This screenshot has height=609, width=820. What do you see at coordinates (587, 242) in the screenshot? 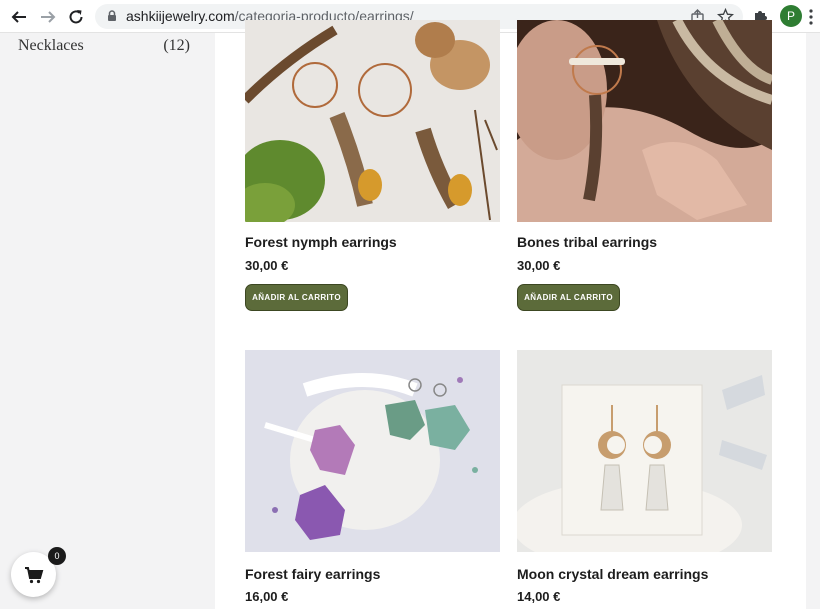
I see `product-name: Bones tribal earrings` at bounding box center [587, 242].